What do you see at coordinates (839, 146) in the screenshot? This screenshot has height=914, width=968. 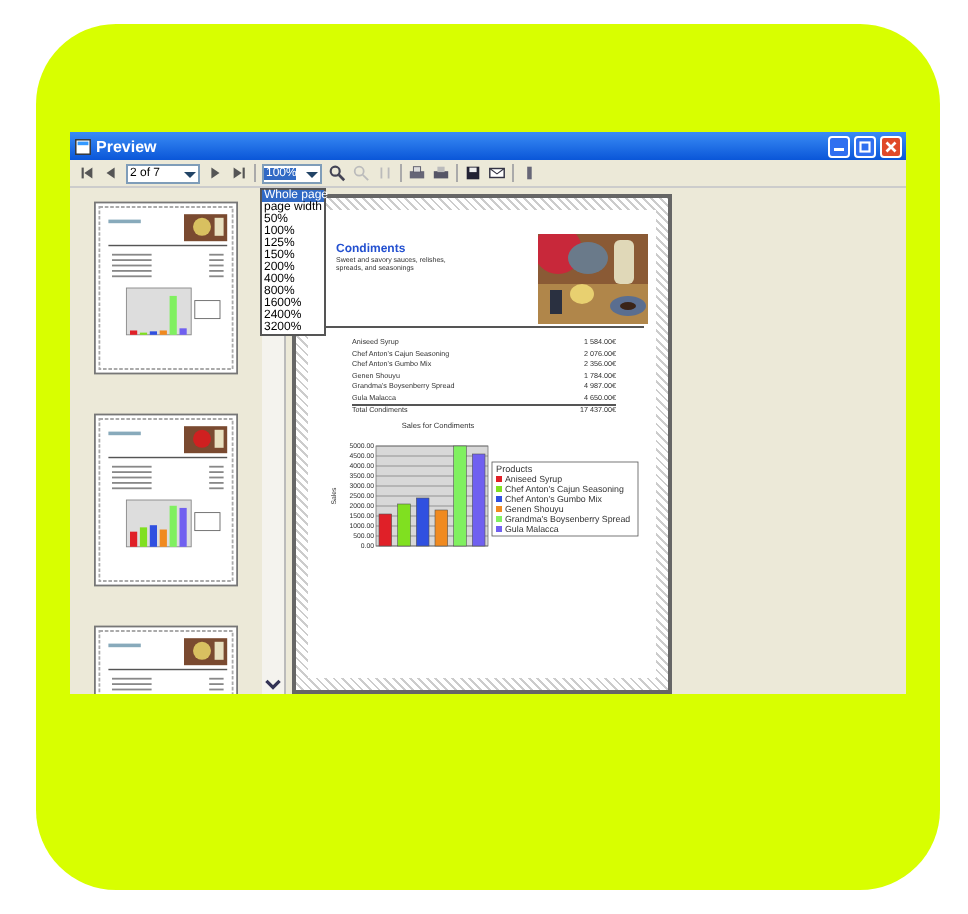 I see `minimize-button` at bounding box center [839, 146].